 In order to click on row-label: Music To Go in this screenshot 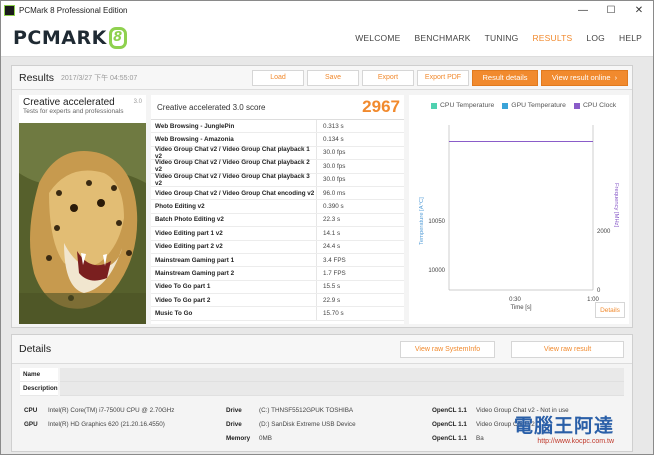, I will do `click(174, 314)`.